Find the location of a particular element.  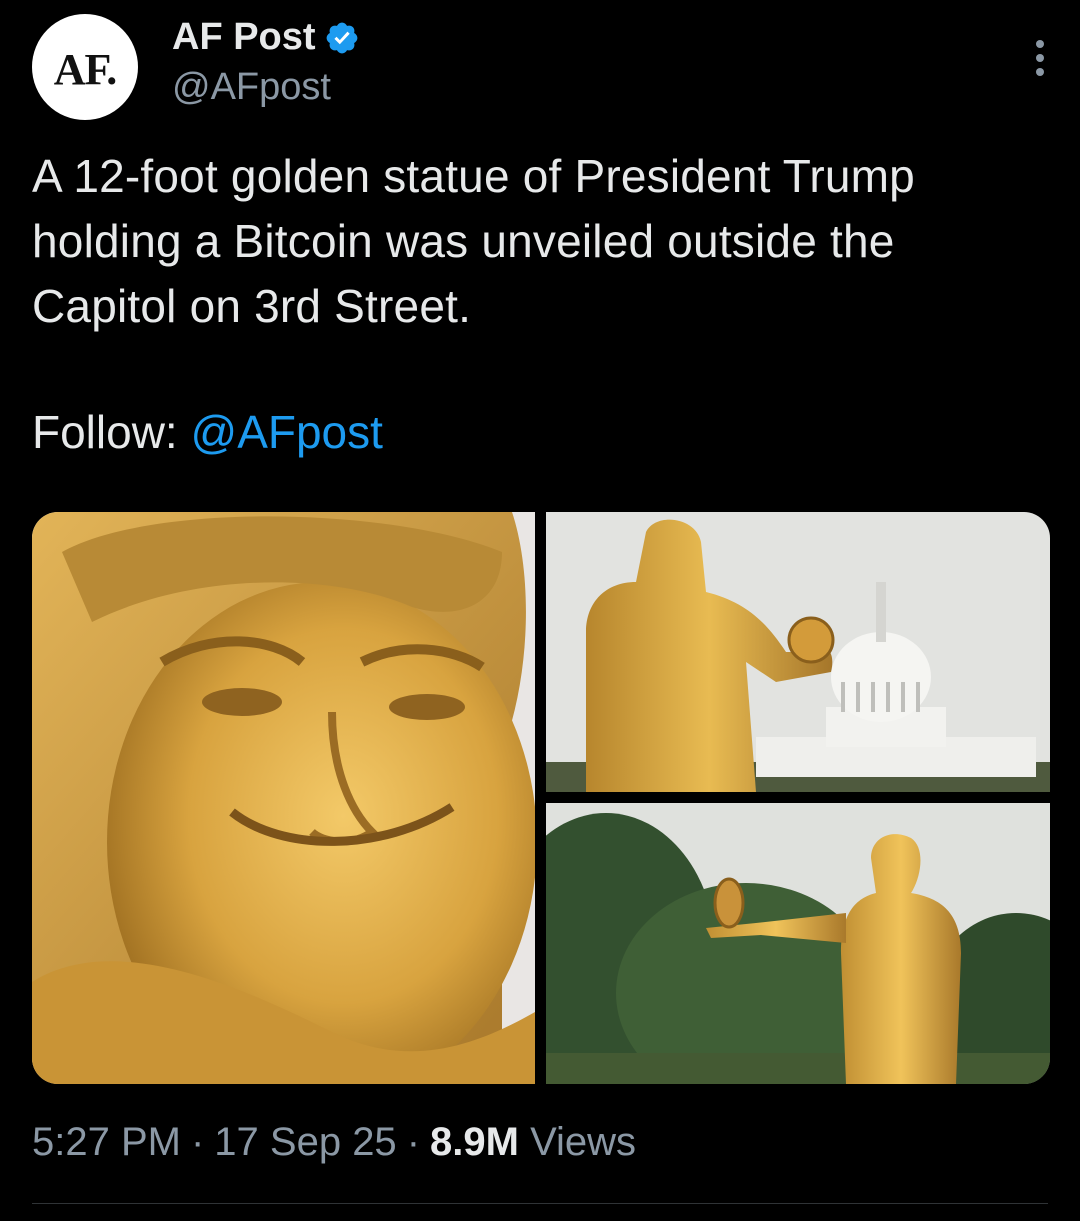

media-image-statue-capitol is located at coordinates (798, 652).